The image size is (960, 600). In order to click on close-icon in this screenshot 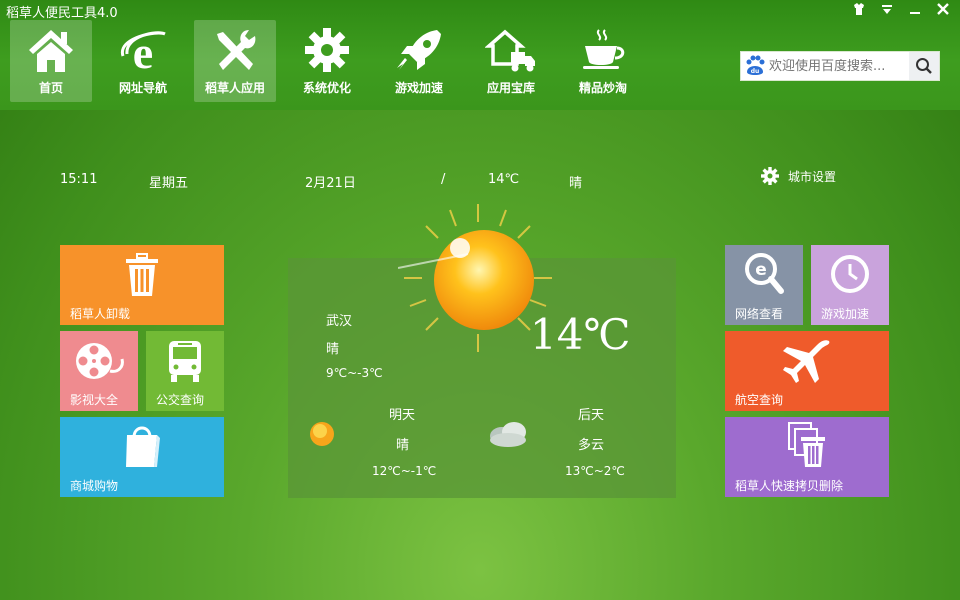, I will do `click(943, 11)`.